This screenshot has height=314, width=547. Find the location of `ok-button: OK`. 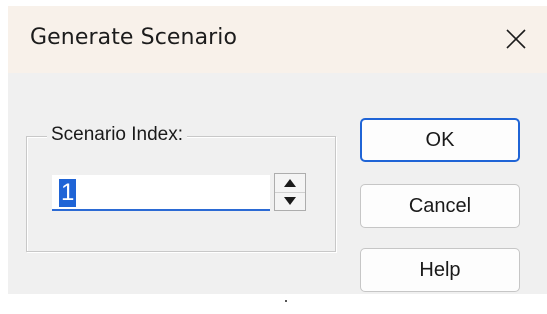

ok-button: OK is located at coordinates (440, 140).